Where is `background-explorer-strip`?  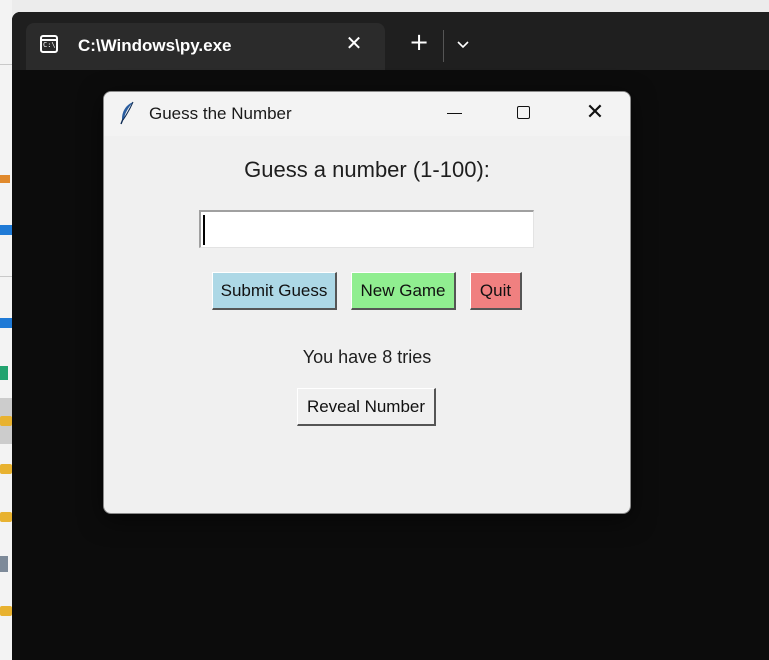 background-explorer-strip is located at coordinates (6, 330).